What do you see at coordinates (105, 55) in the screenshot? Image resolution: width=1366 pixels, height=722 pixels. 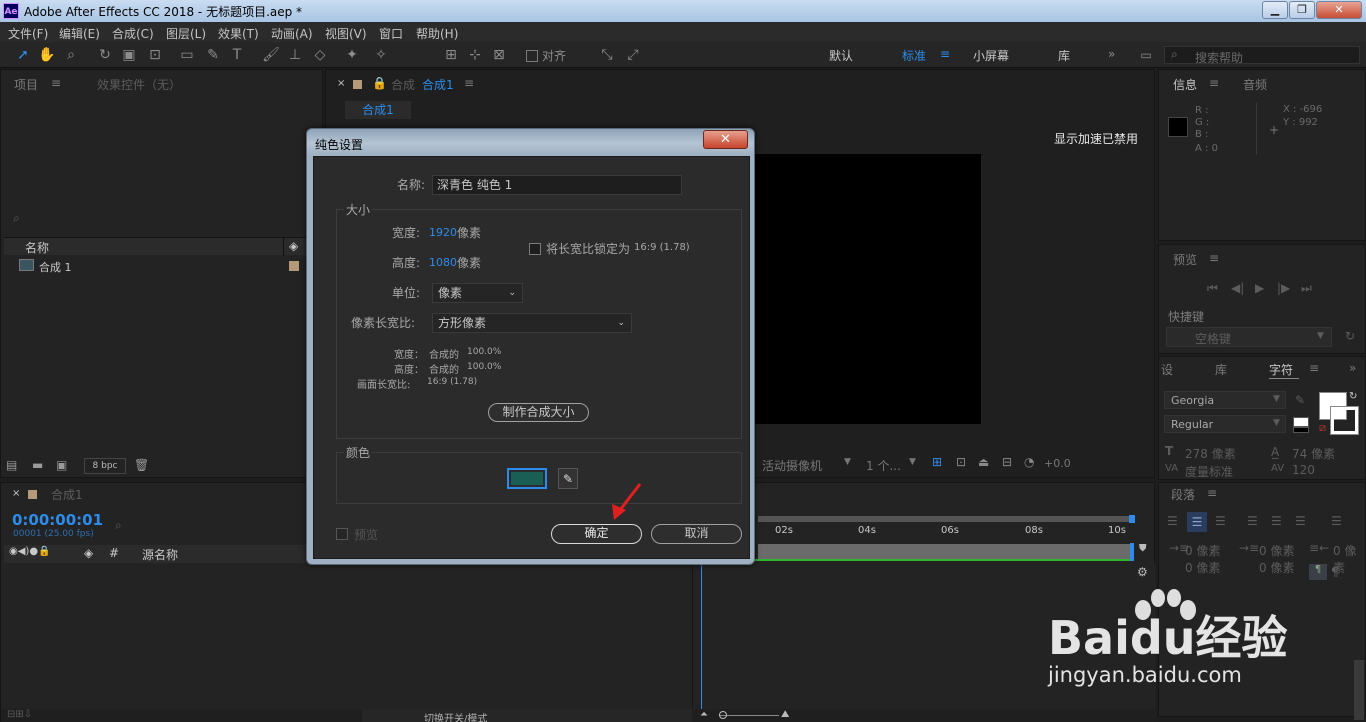 I see `rotate-tool-icon: ↻` at bounding box center [105, 55].